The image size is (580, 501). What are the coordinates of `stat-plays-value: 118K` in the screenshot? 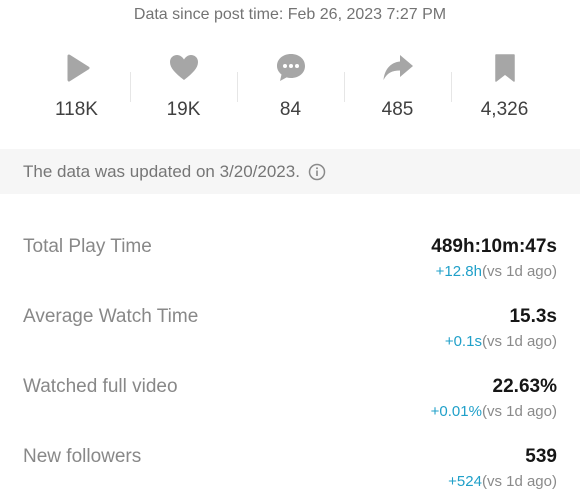 It's located at (76, 109).